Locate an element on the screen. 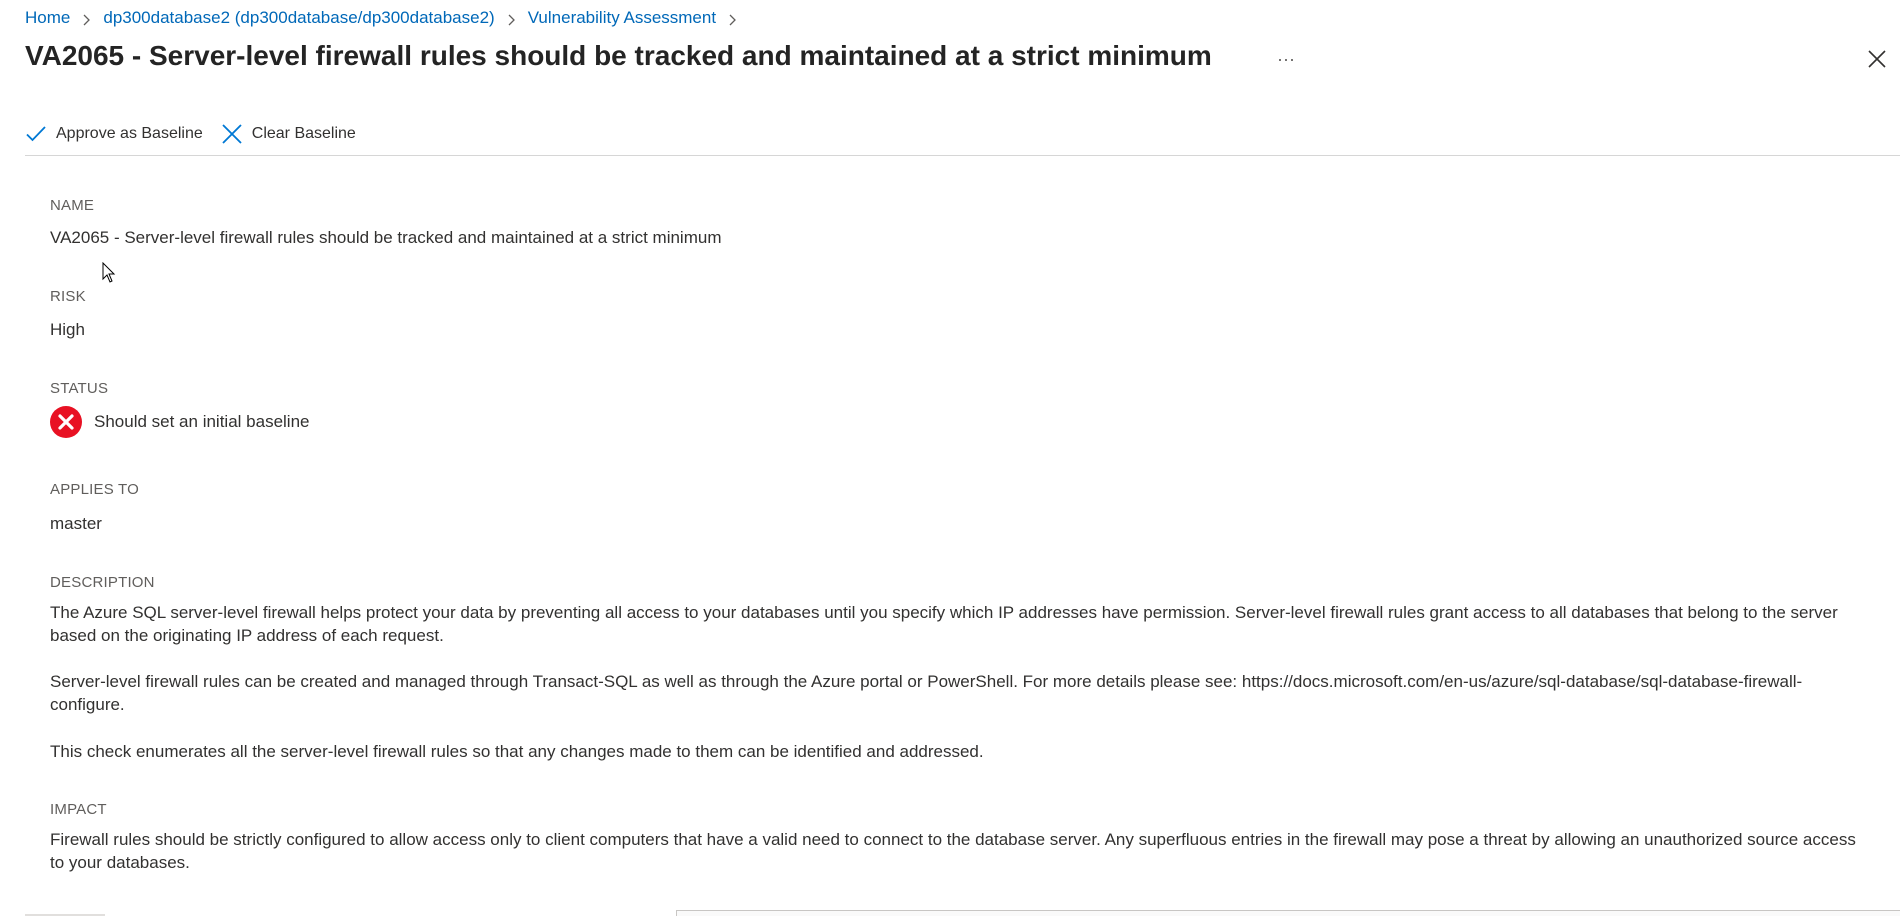 The image size is (1900, 916). breadcrumb-vulnerability-assessment: Vulnerability Assessment is located at coordinates (622, 18).